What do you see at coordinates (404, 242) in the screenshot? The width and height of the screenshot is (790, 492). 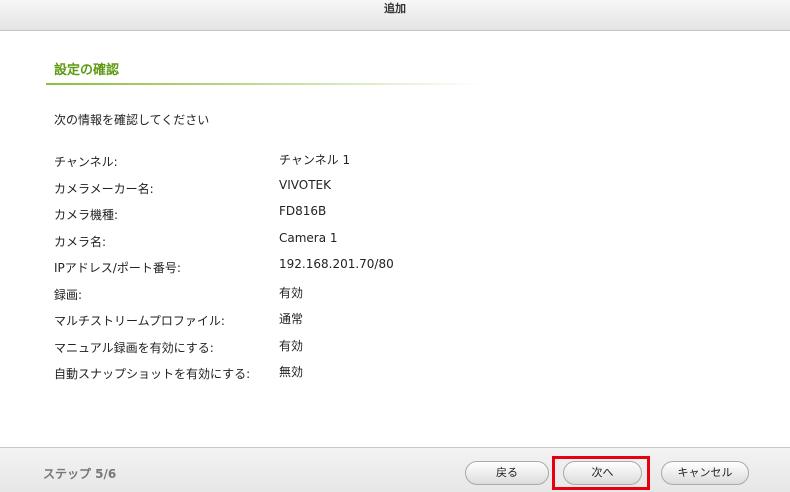 I see `settings-row-camera-name: カメラ名: Camera 1` at bounding box center [404, 242].